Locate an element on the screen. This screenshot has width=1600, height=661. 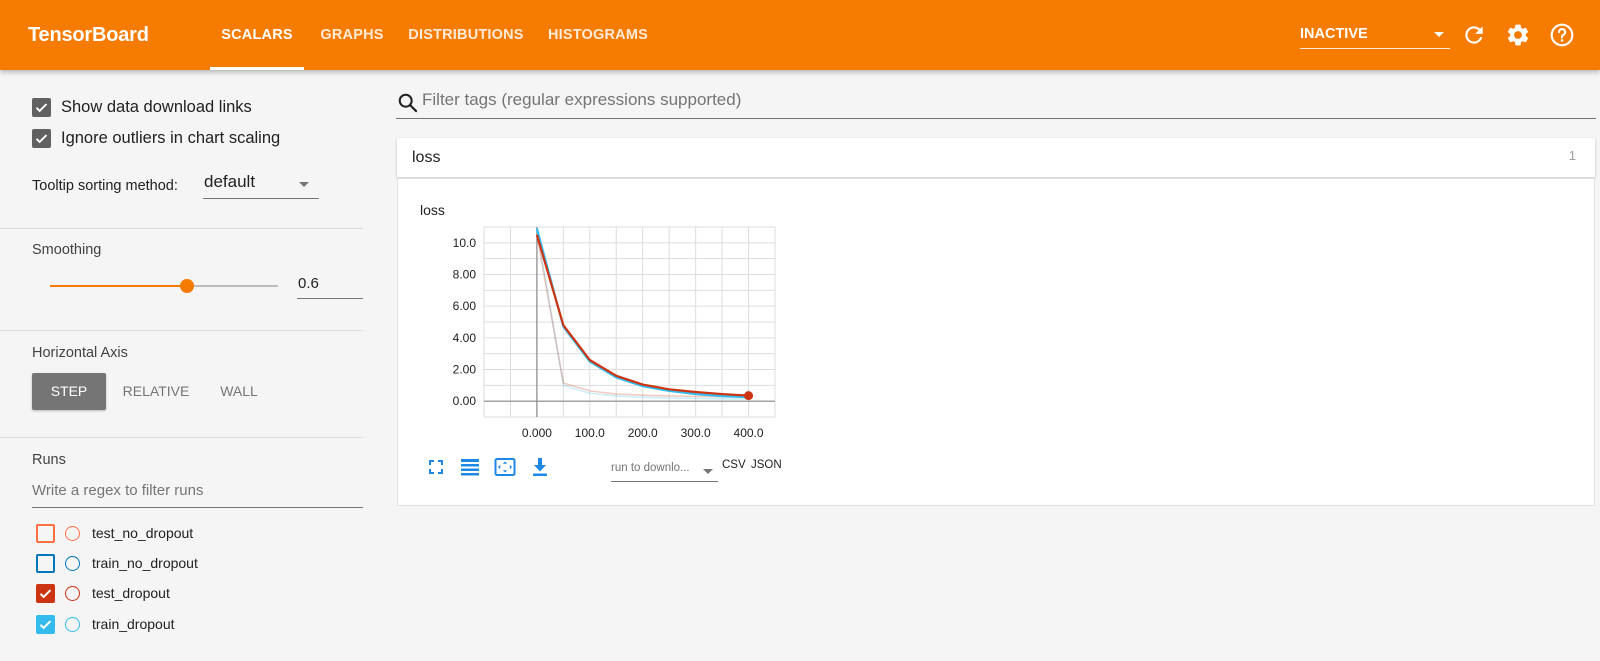
status-dropdown-value: INACTIVE is located at coordinates (1334, 34).